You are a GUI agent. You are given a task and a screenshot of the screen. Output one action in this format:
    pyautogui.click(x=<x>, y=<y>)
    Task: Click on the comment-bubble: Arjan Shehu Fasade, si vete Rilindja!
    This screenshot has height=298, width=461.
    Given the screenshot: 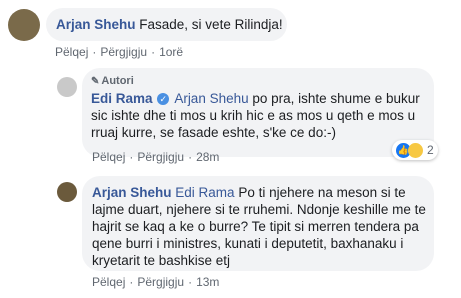 What is the action you would take?
    pyautogui.click(x=166, y=24)
    